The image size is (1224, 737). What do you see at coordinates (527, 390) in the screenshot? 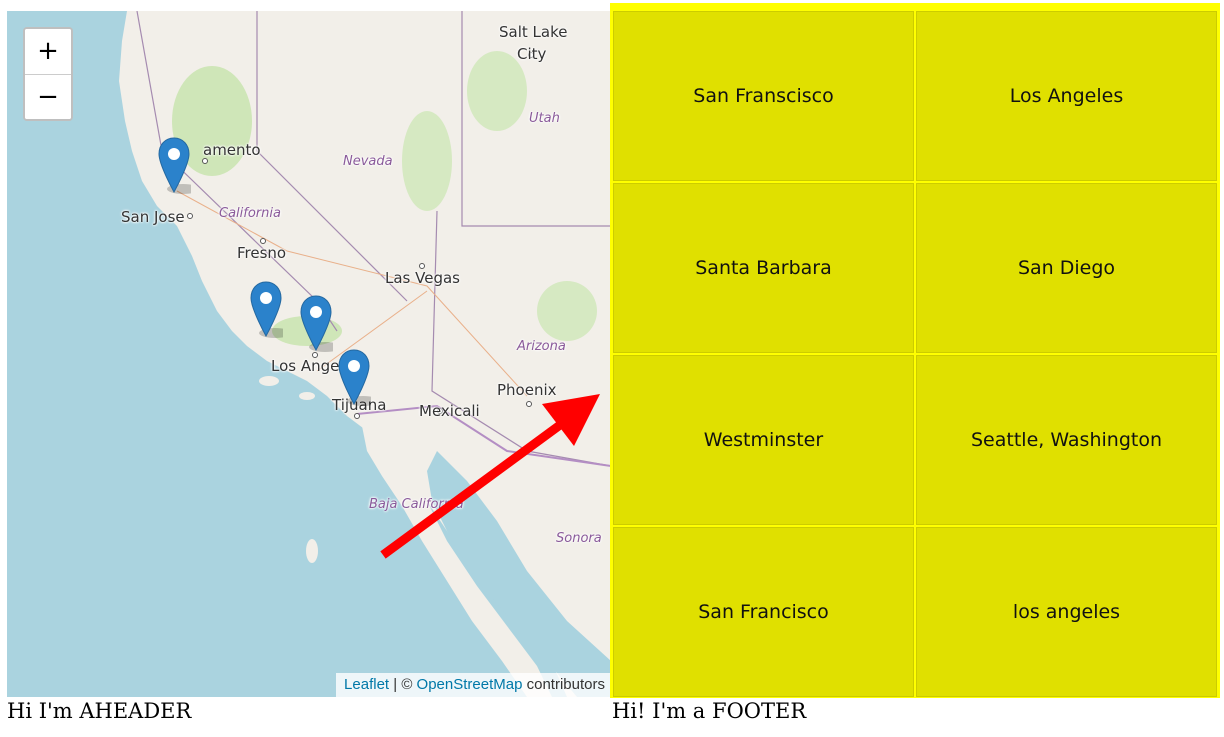
I see `city-label-phoenix: Phoenix` at bounding box center [527, 390].